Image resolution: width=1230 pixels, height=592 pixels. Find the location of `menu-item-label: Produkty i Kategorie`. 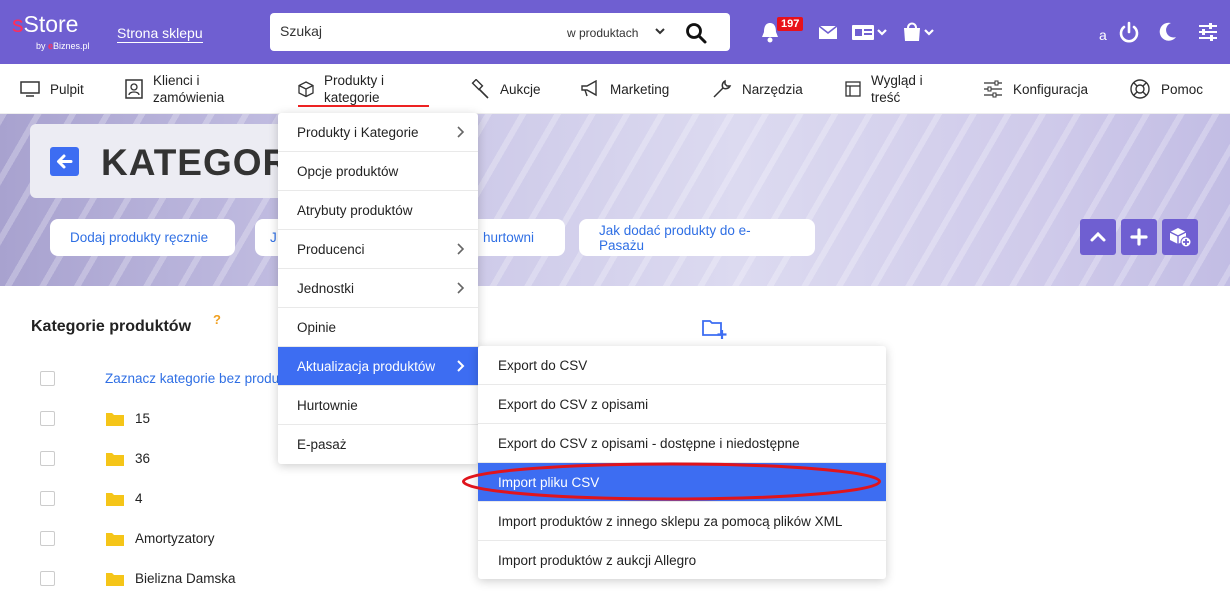

menu-item-label: Produkty i Kategorie is located at coordinates (358, 132).